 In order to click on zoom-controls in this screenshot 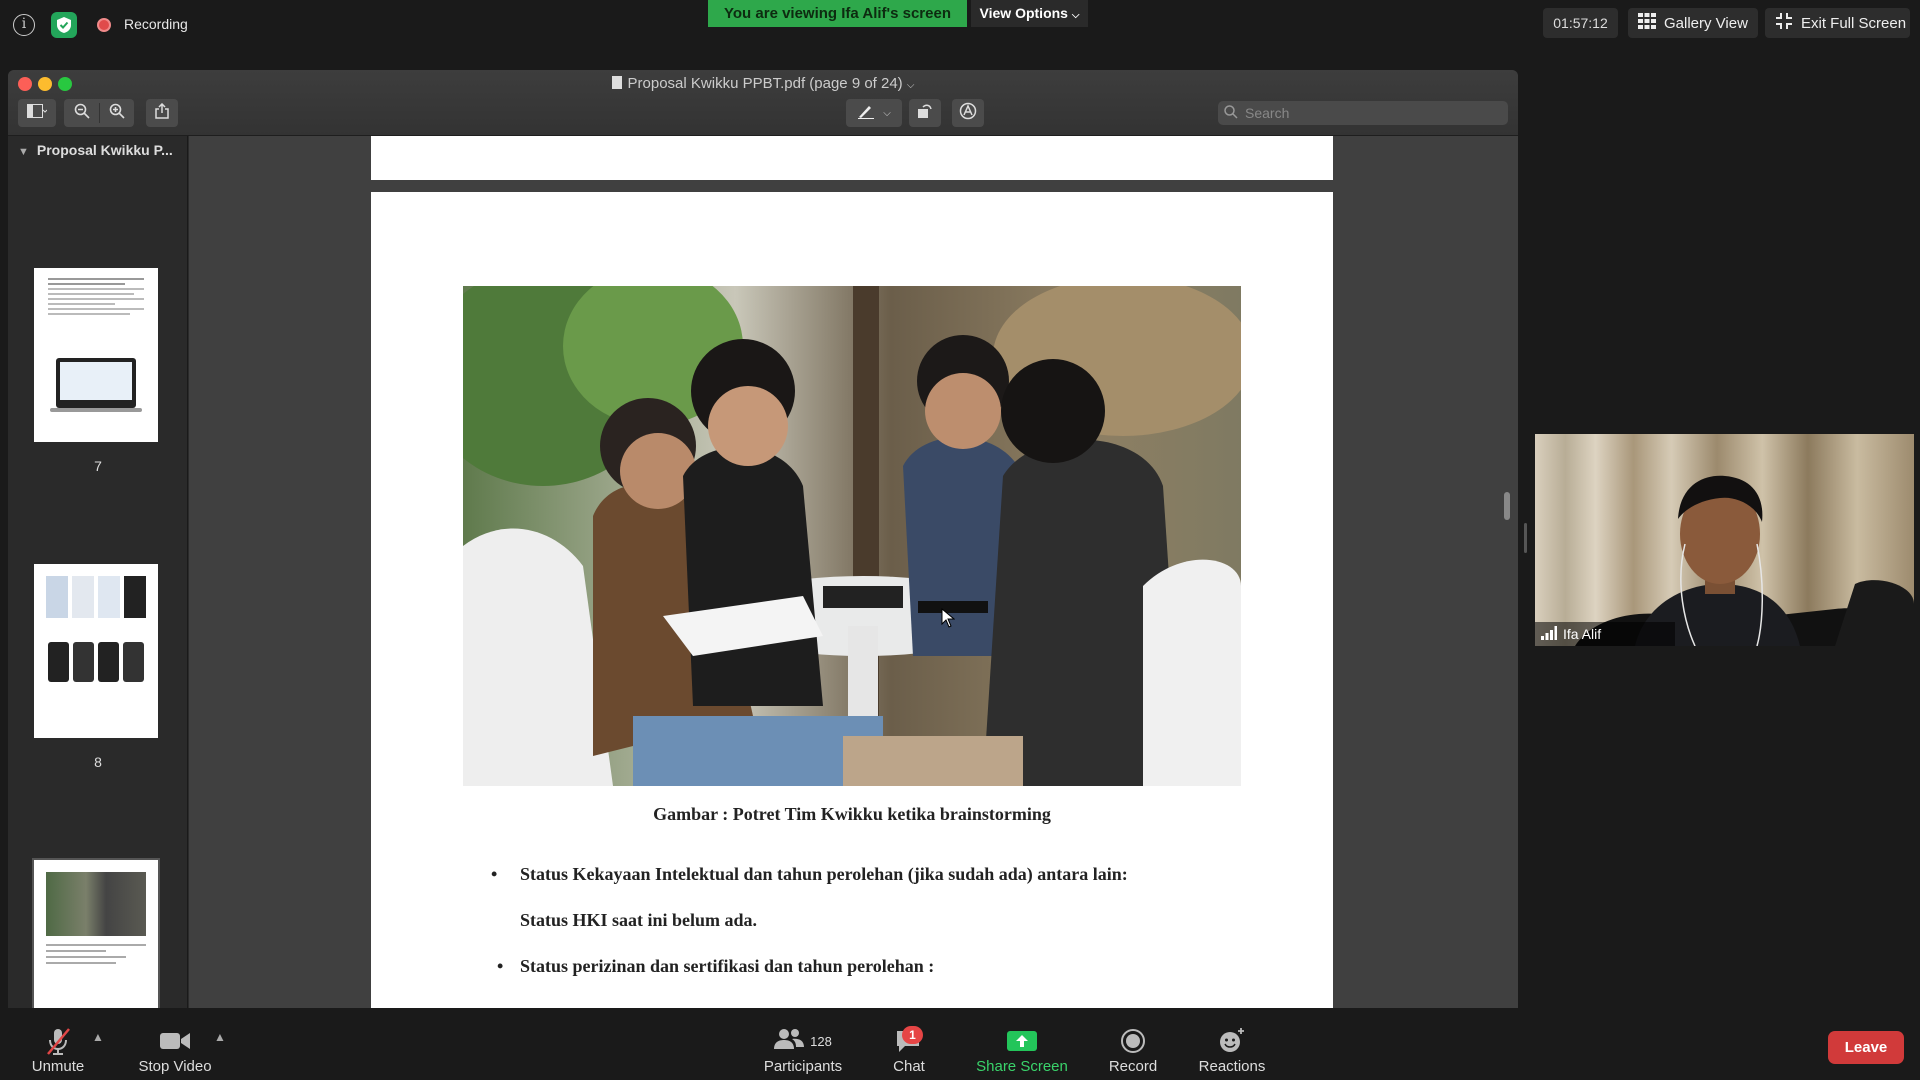, I will do `click(99, 113)`.